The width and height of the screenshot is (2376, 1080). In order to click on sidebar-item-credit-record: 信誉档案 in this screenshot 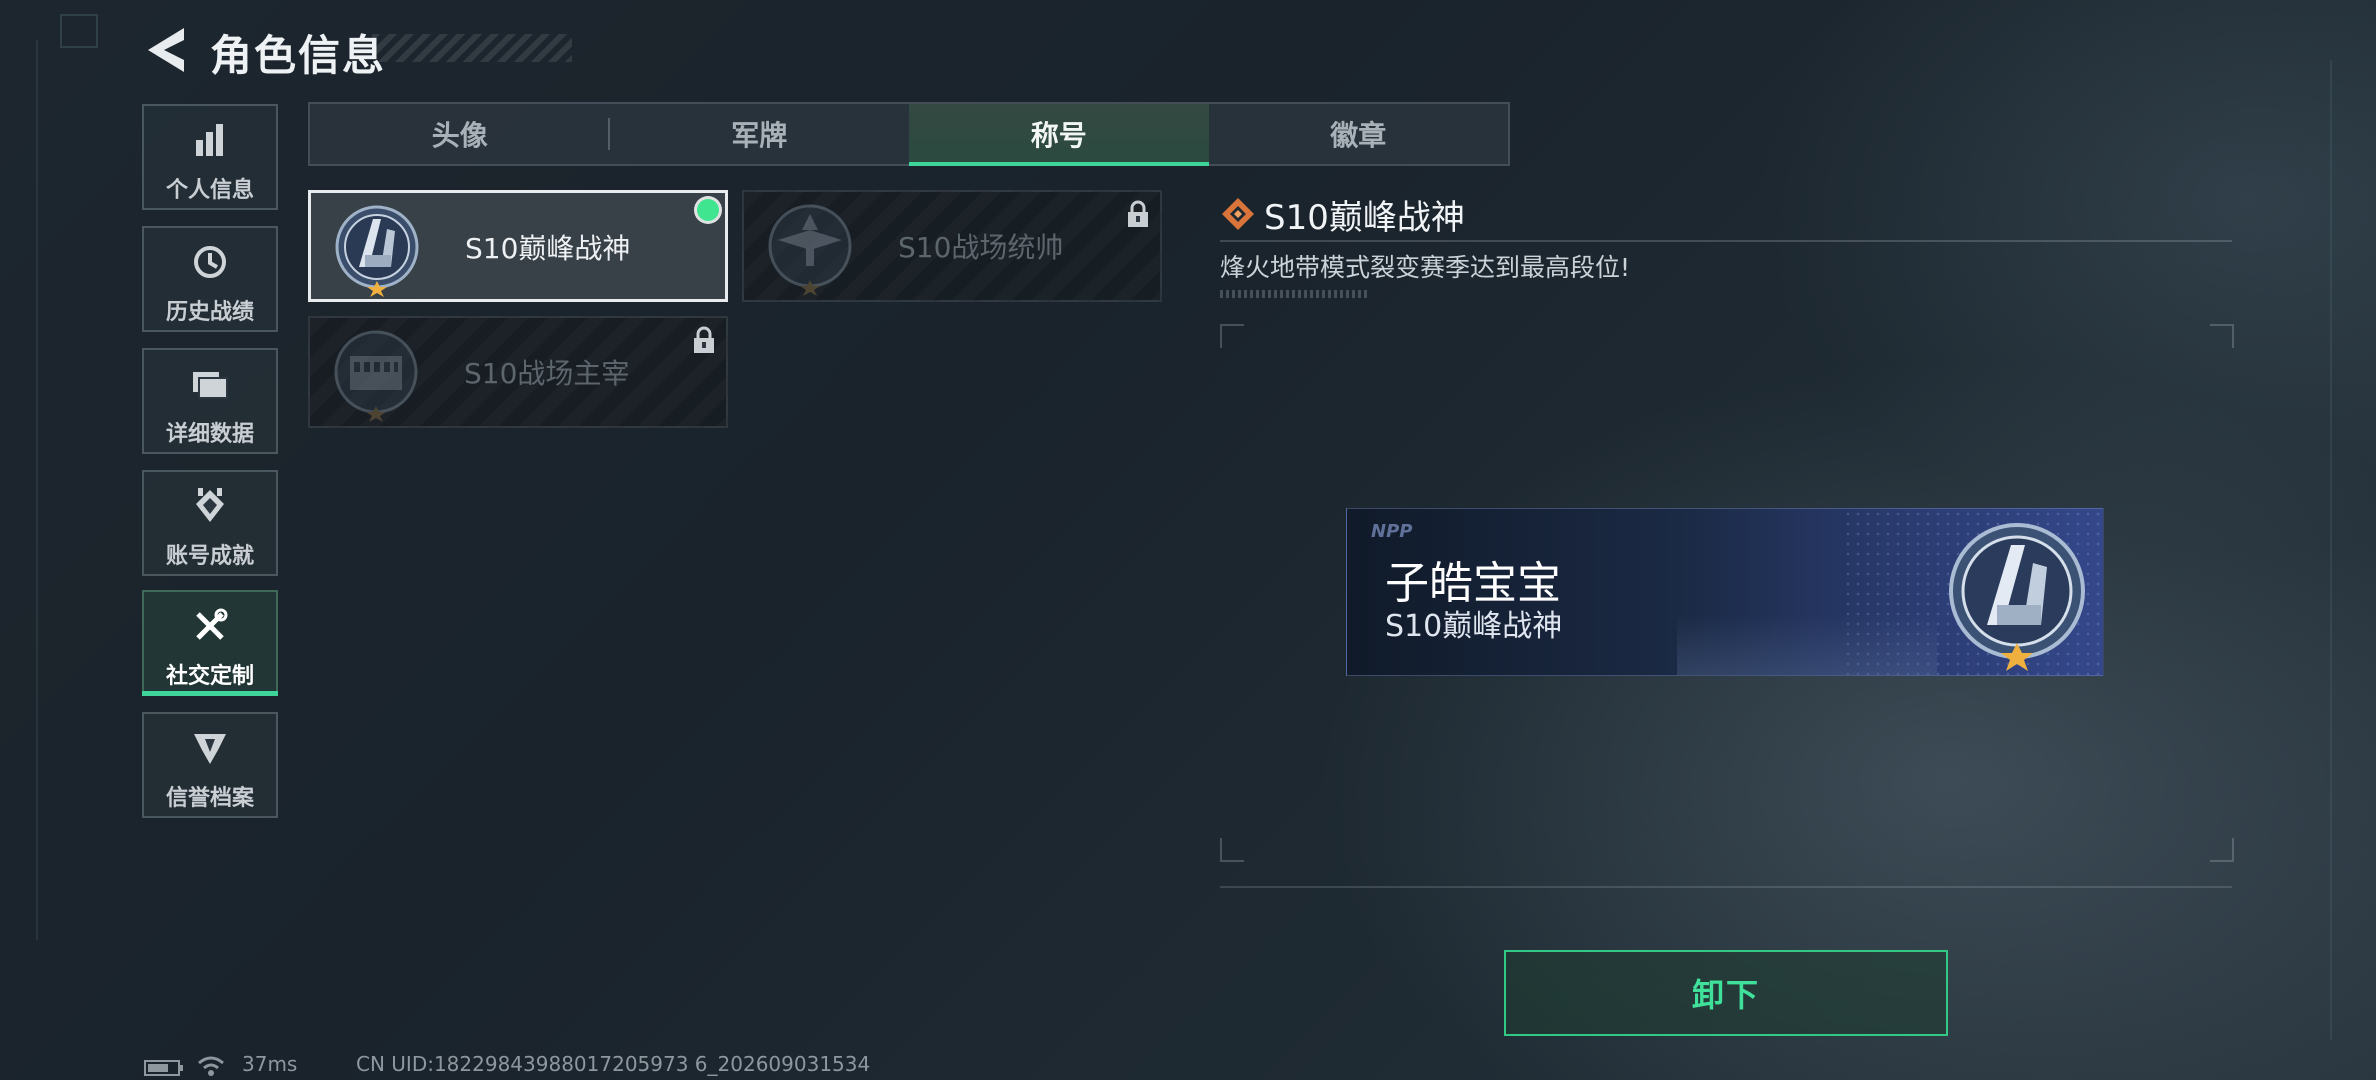, I will do `click(210, 765)`.